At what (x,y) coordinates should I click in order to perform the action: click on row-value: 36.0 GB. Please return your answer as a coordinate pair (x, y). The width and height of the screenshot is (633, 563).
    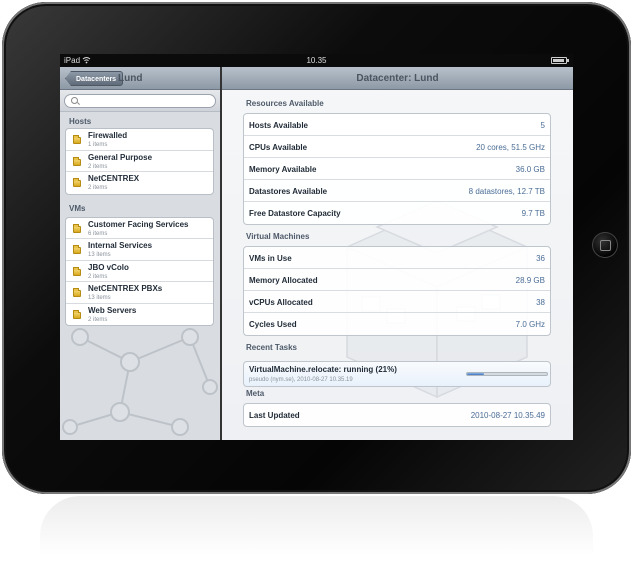
    Looking at the image, I should click on (530, 169).